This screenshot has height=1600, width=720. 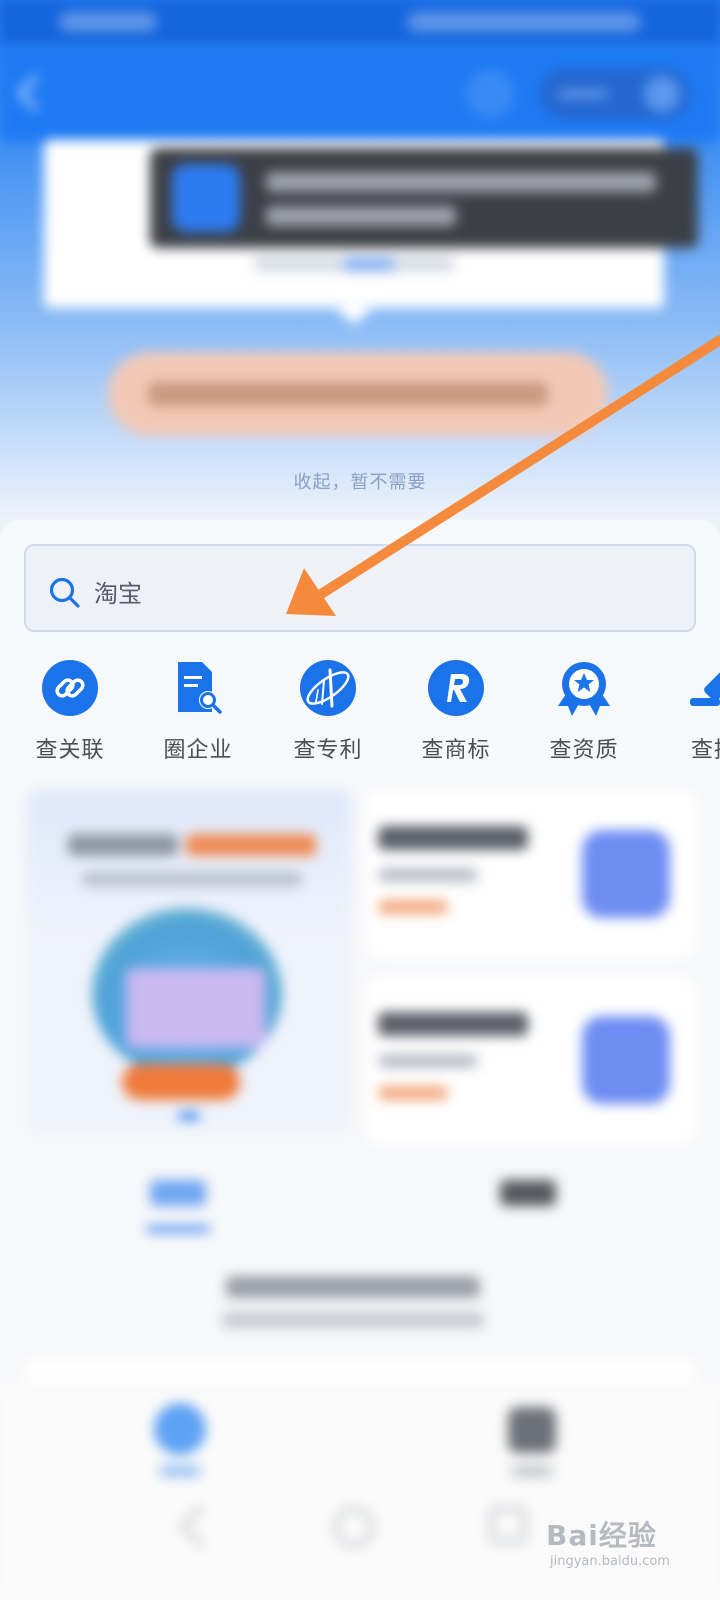 I want to click on app-icon, so click(x=206, y=198).